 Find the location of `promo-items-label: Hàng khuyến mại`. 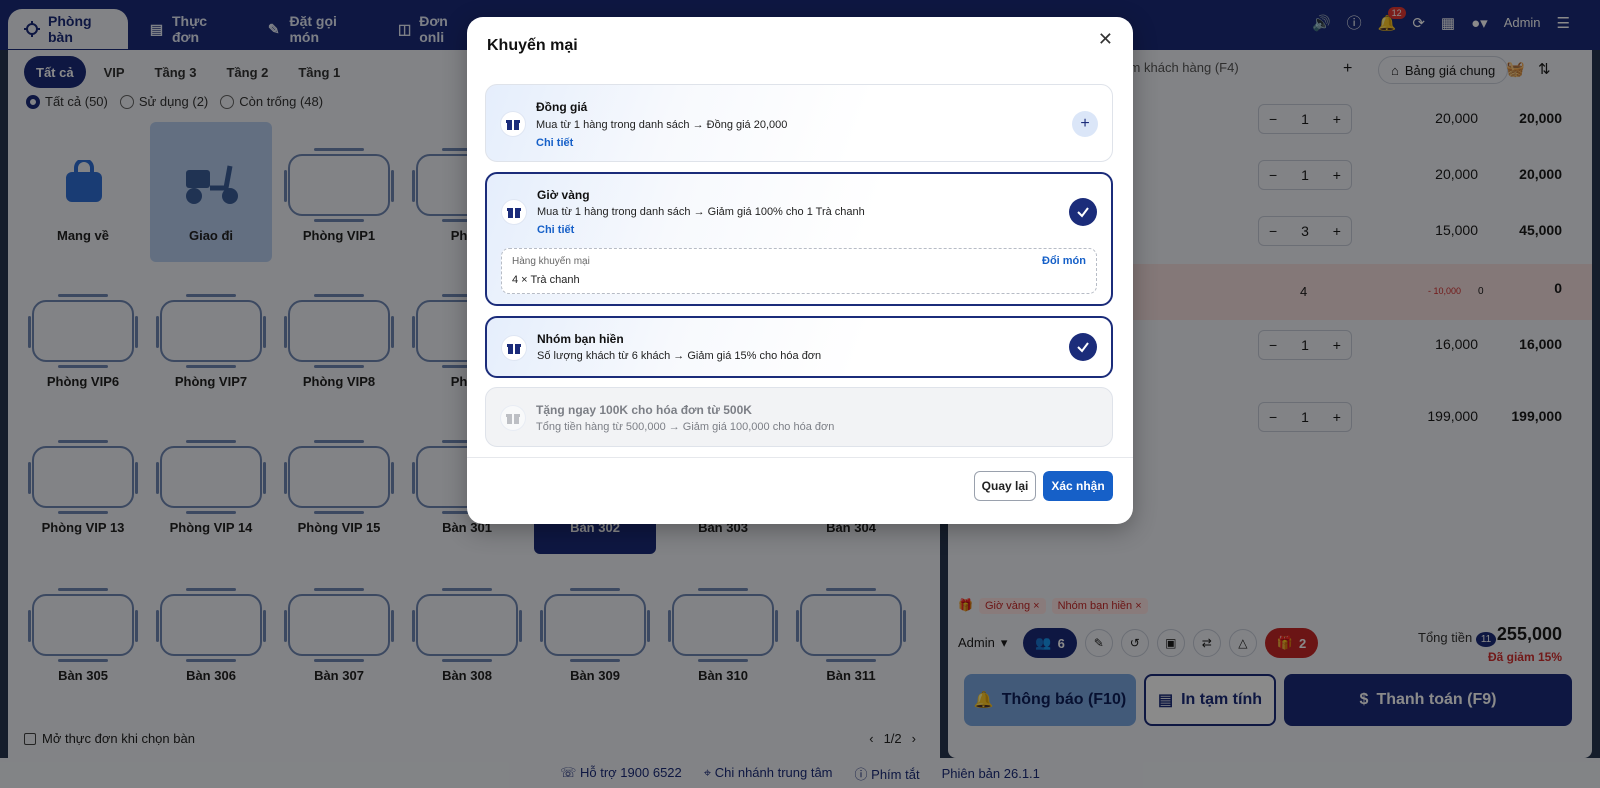

promo-items-label: Hàng khuyến mại is located at coordinates (551, 261).